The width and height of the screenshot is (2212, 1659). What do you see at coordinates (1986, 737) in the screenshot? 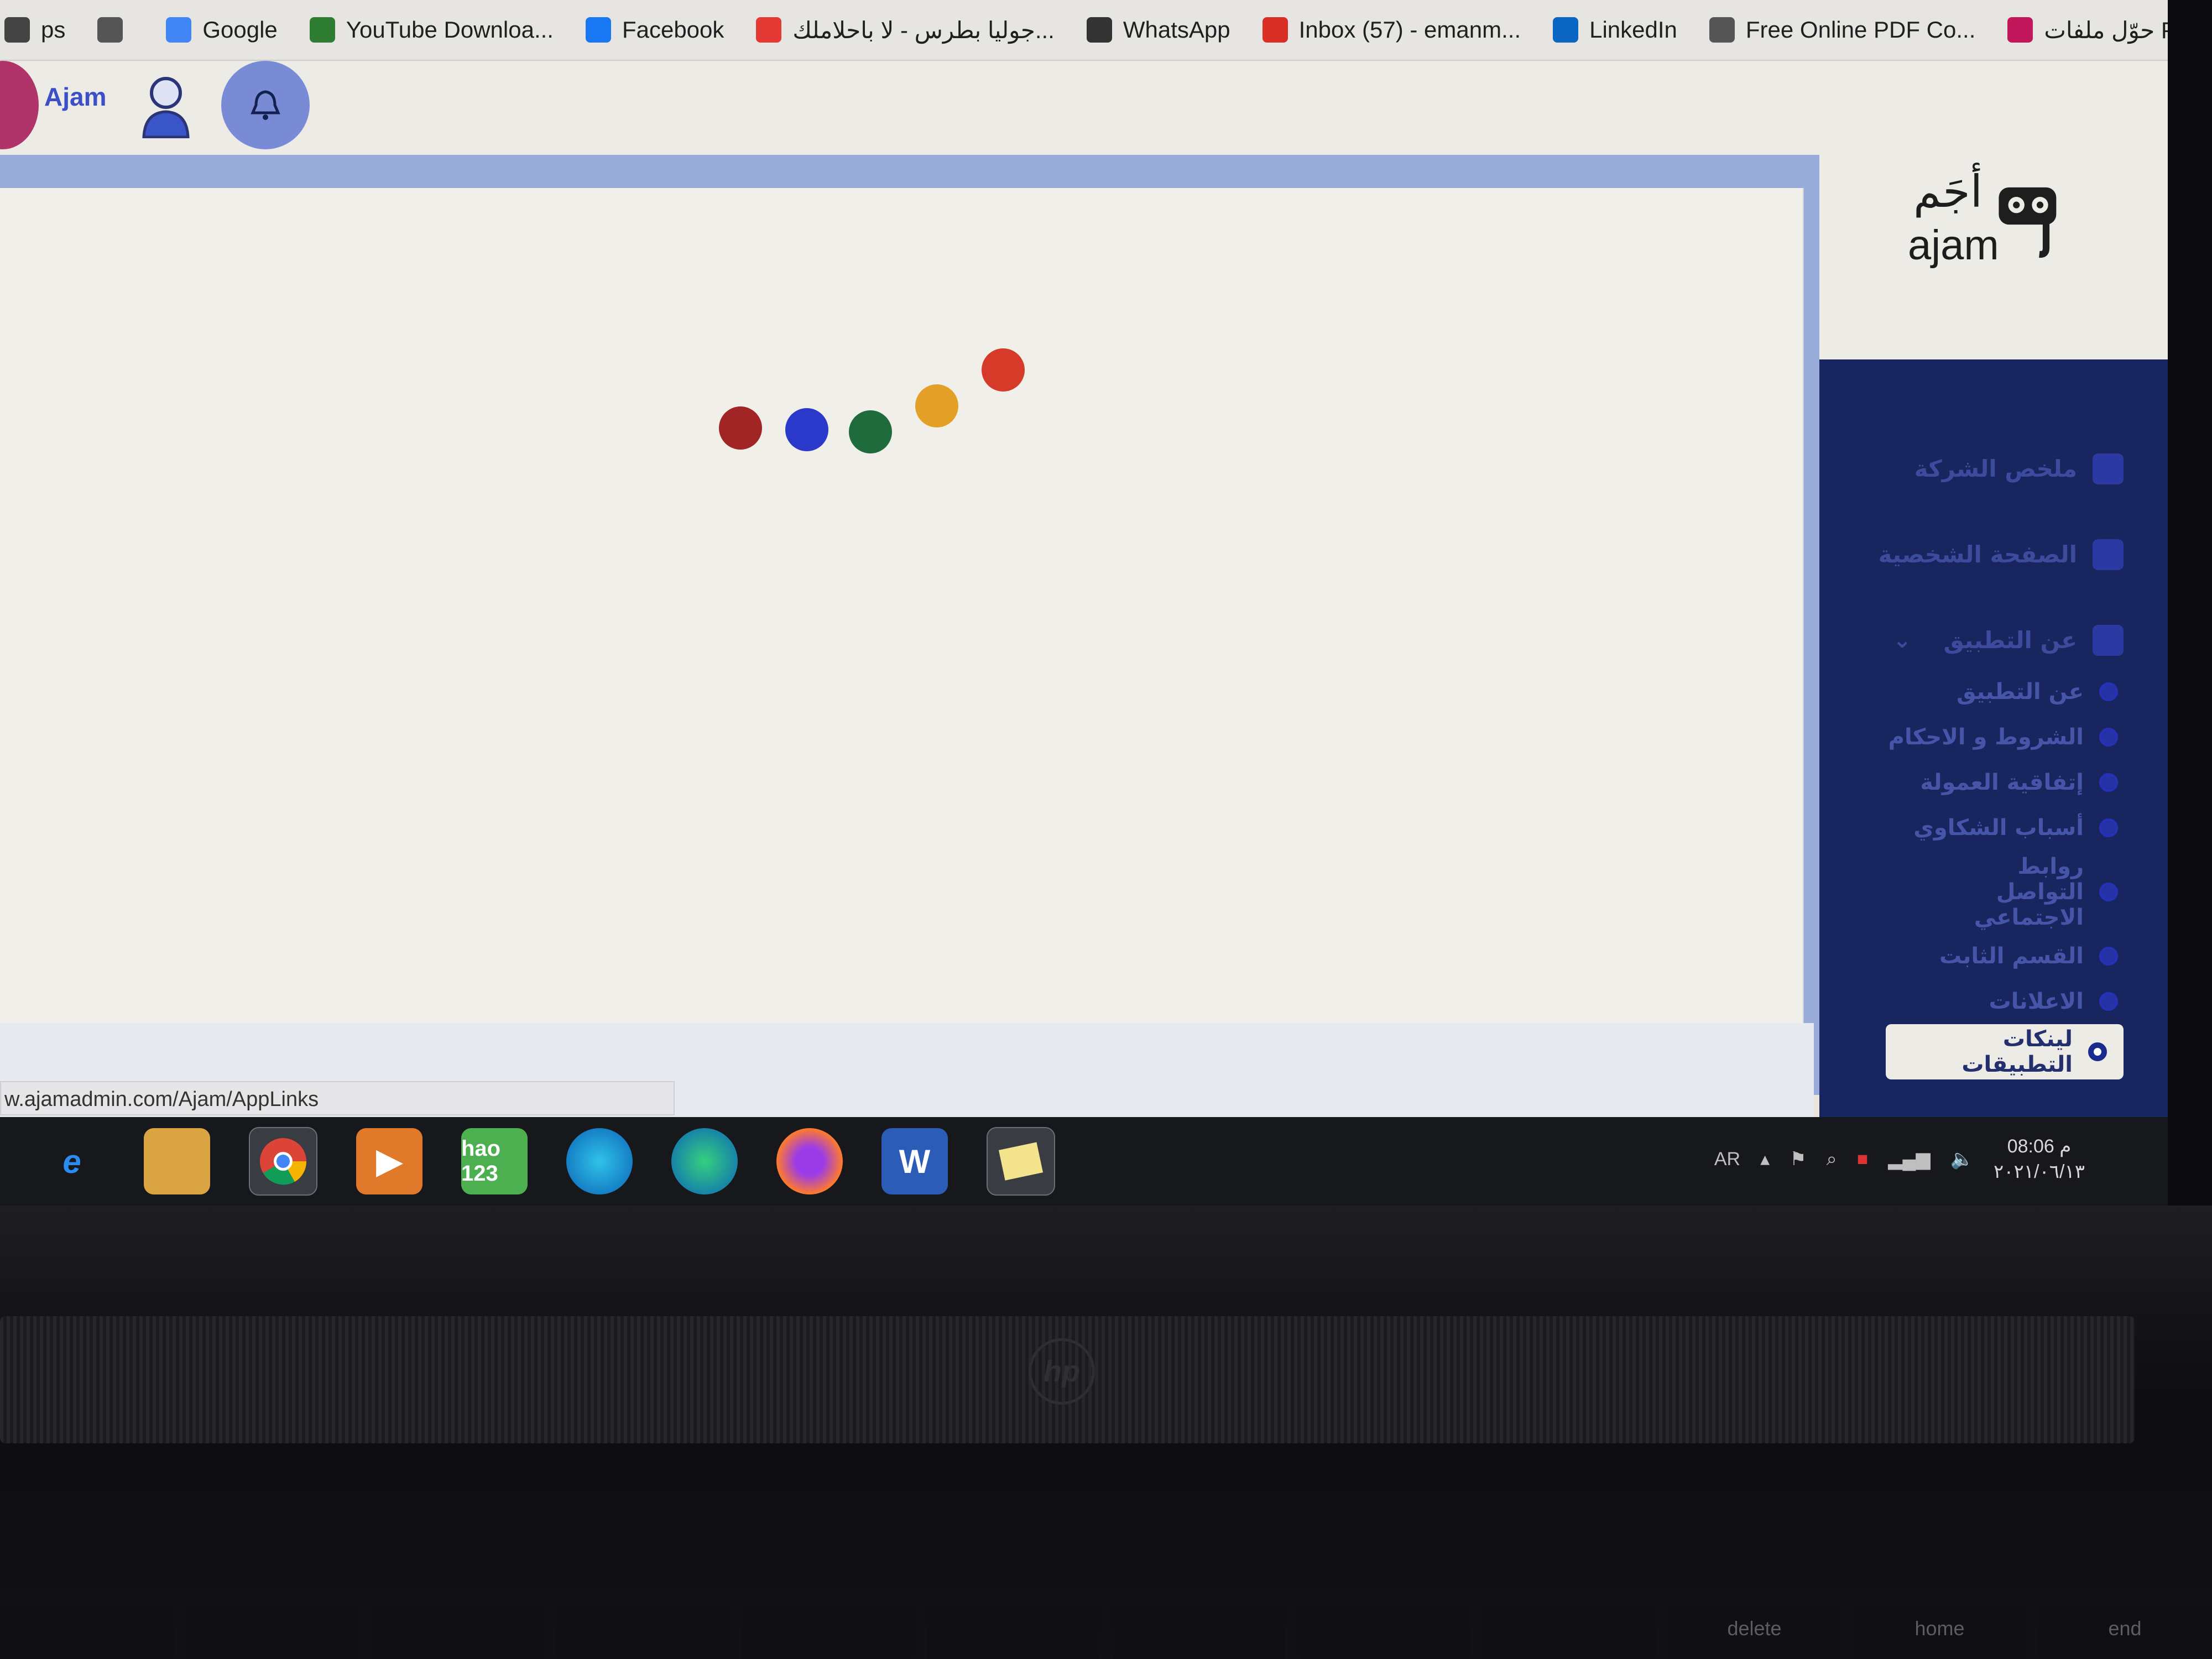
I see `submenu-label: الشروط و الاحكام` at bounding box center [1986, 737].